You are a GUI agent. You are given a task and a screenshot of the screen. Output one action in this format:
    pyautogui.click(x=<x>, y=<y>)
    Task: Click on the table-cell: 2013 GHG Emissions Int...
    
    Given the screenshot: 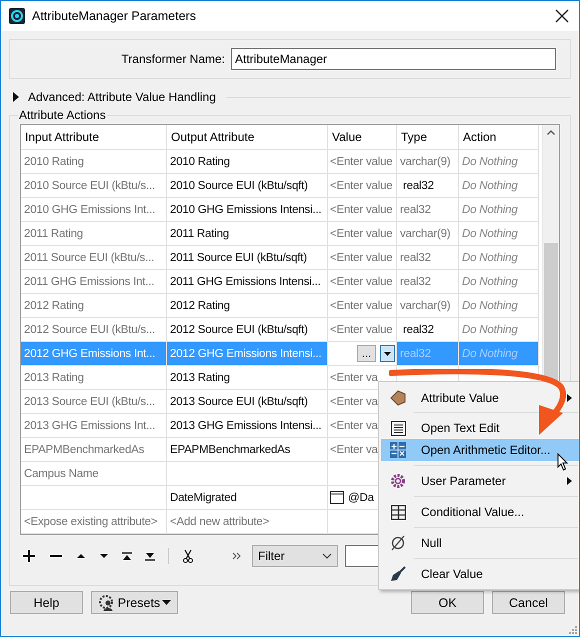 What is the action you would take?
    pyautogui.click(x=94, y=426)
    